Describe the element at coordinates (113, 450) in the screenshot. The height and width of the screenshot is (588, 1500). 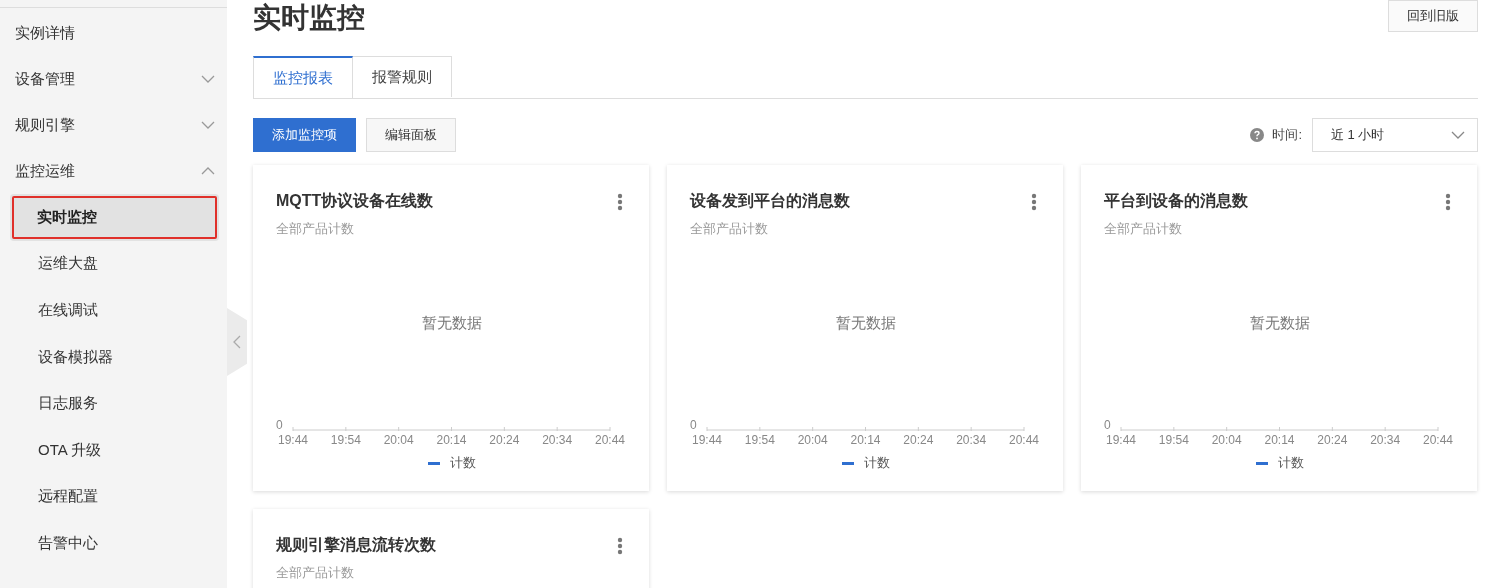
I see `sidebar-item: OTA 升级` at that location.